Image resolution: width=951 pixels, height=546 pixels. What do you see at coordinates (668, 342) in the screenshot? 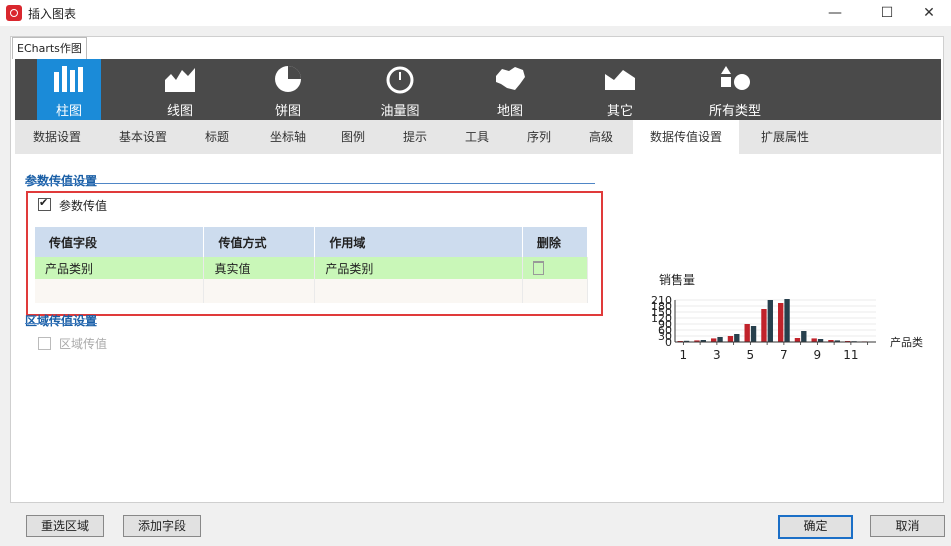
I see `y-tick-label: 0` at bounding box center [668, 342].